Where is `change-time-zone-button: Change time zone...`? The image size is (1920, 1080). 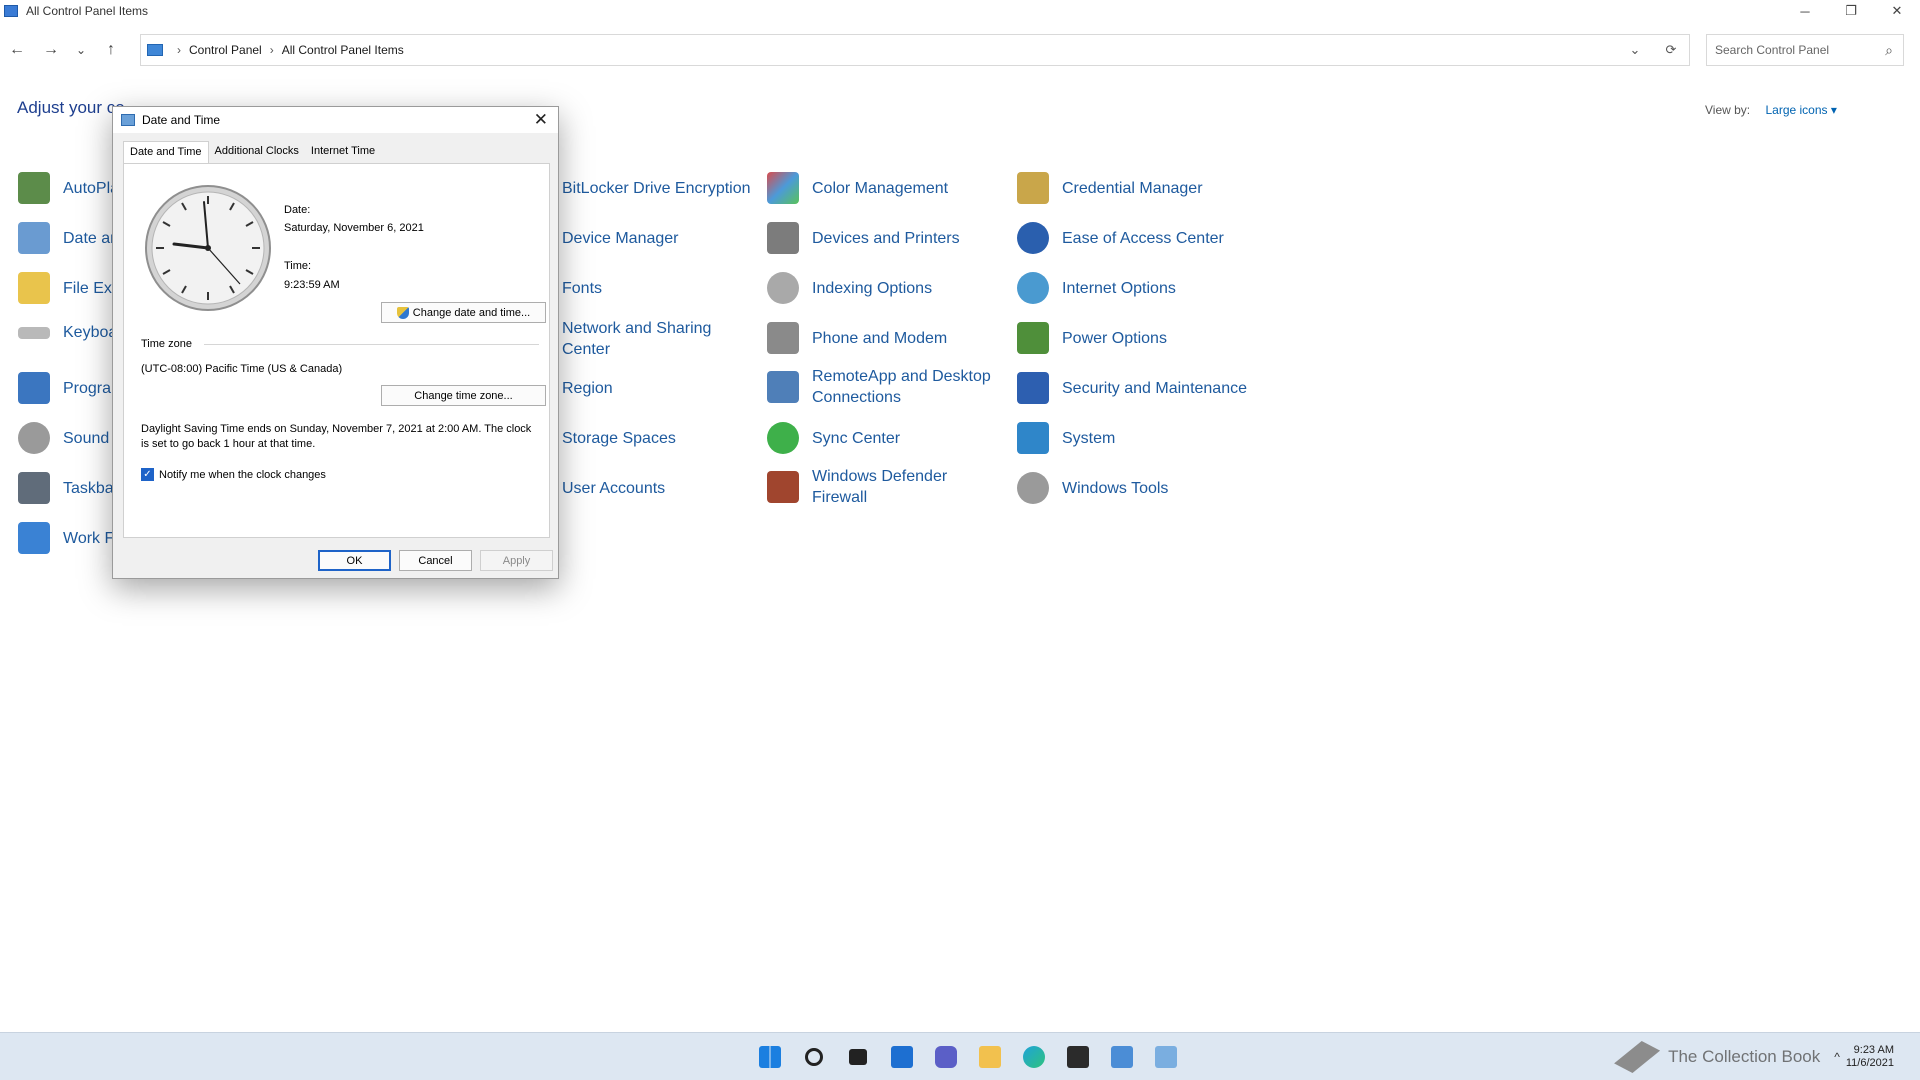 change-time-zone-button: Change time zone... is located at coordinates (463, 395).